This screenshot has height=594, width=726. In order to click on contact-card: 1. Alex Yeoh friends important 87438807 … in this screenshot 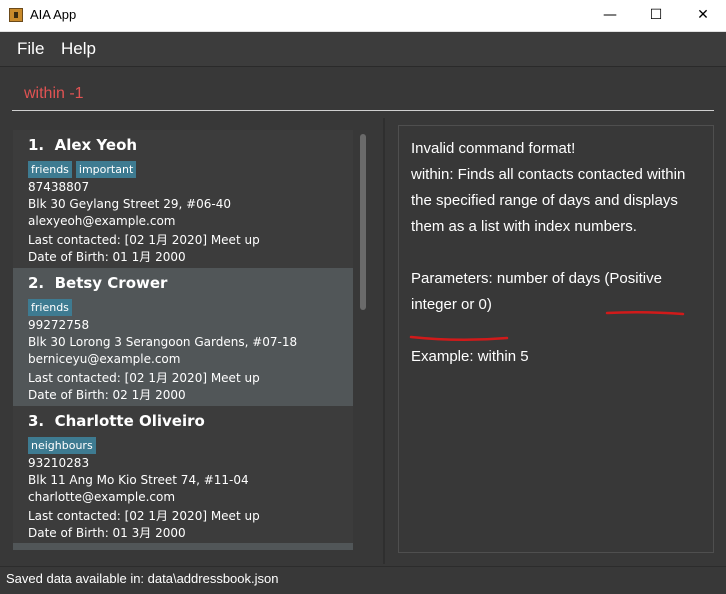, I will do `click(183, 199)`.